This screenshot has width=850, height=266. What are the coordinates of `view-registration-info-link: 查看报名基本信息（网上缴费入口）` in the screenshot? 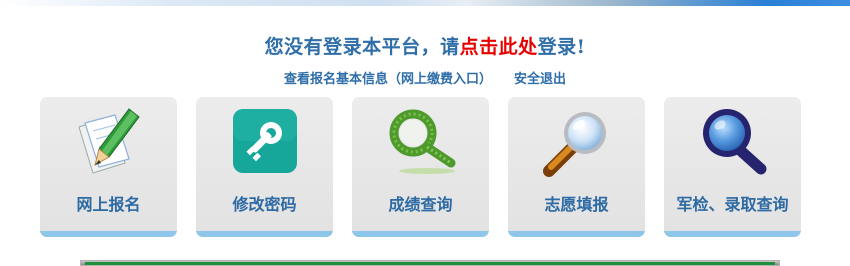 It's located at (388, 79).